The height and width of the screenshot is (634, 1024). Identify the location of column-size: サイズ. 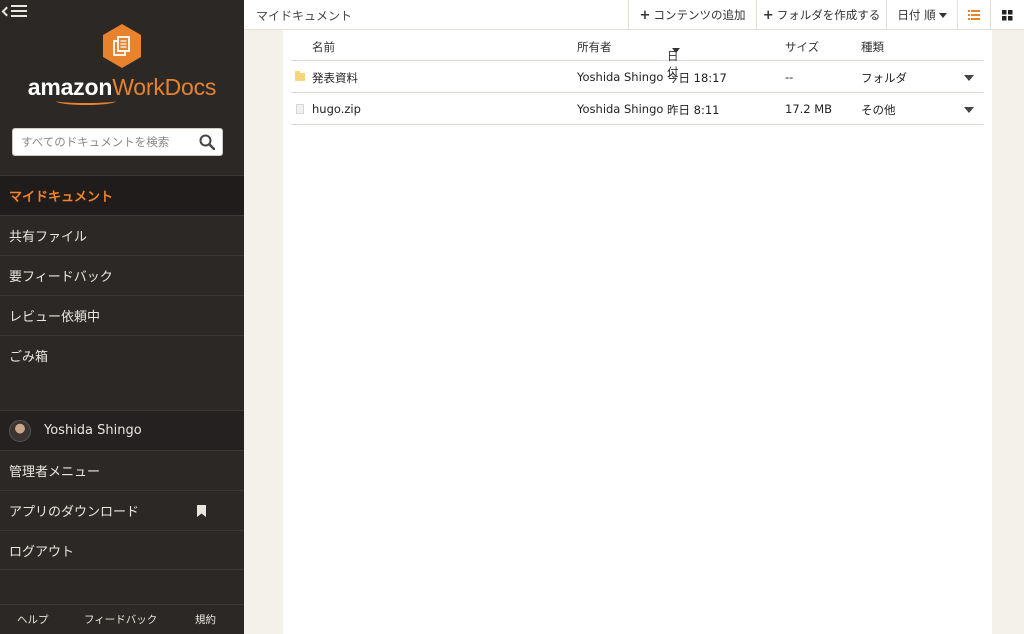
(802, 47).